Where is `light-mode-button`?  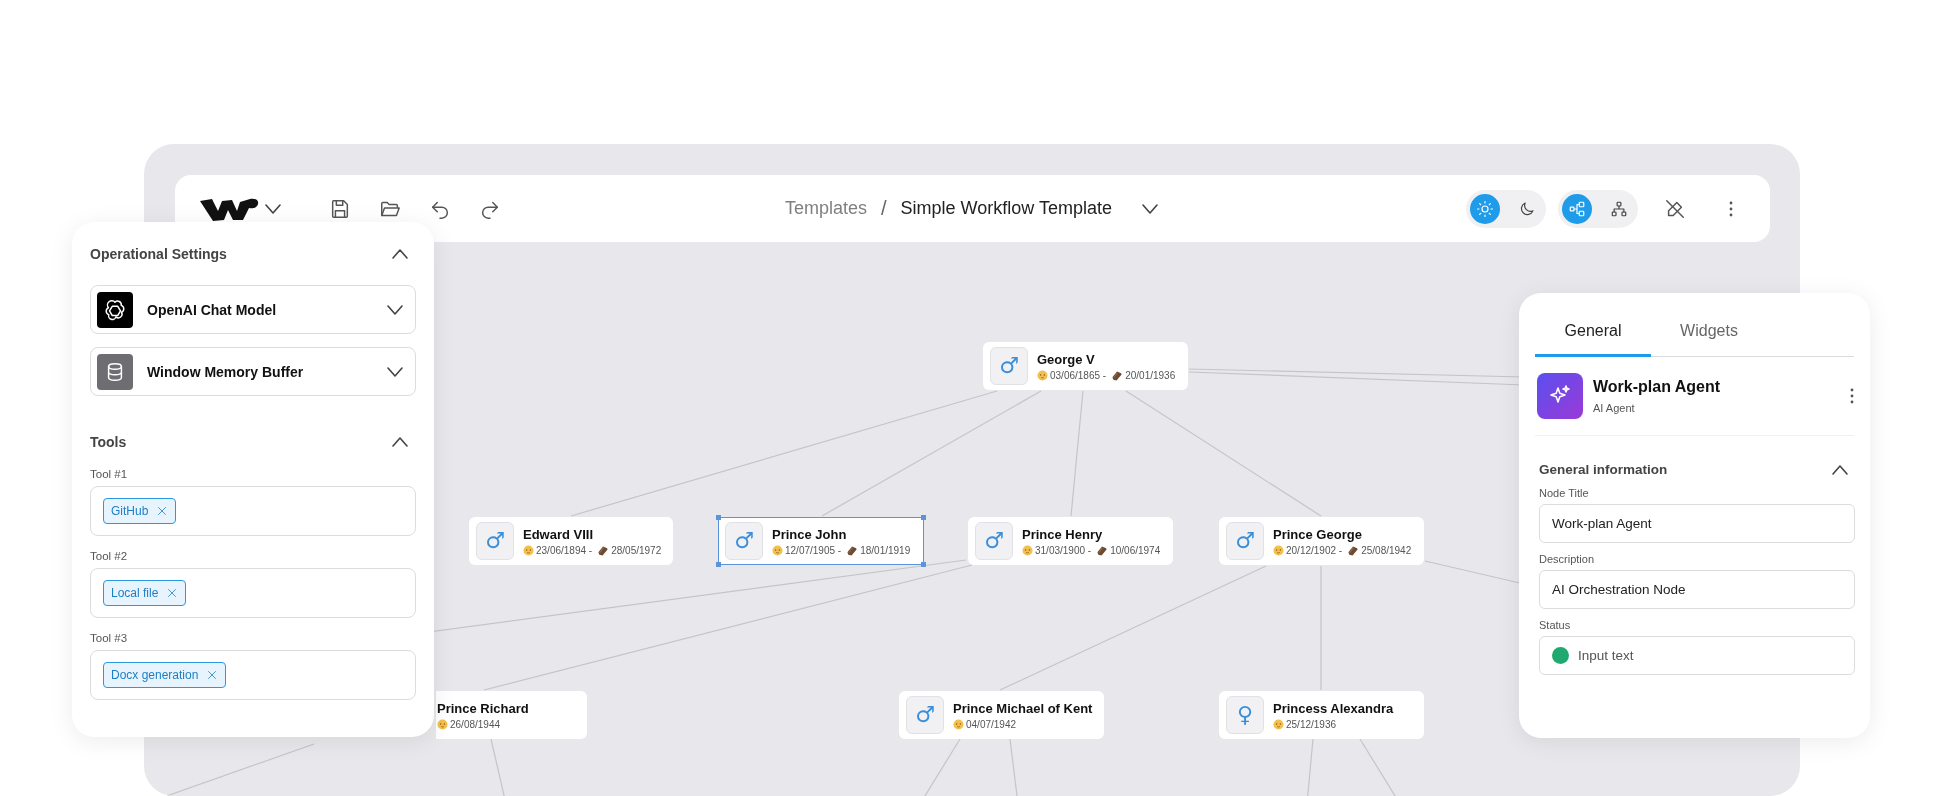
light-mode-button is located at coordinates (1485, 208).